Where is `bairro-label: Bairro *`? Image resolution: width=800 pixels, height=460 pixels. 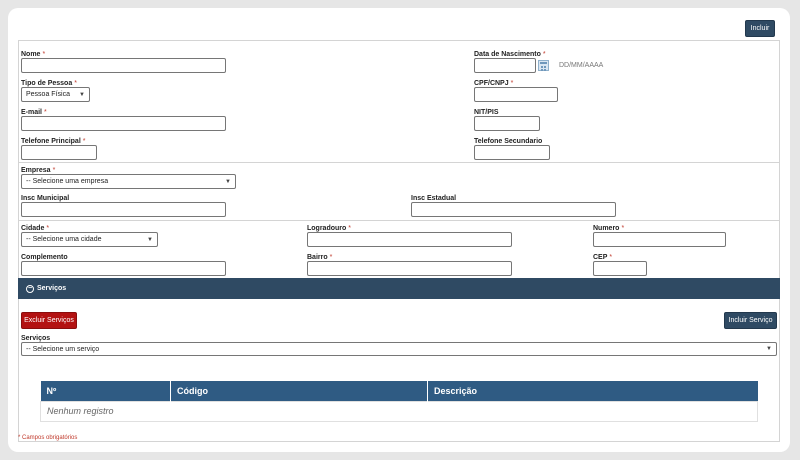
bairro-label: Bairro * is located at coordinates (320, 257).